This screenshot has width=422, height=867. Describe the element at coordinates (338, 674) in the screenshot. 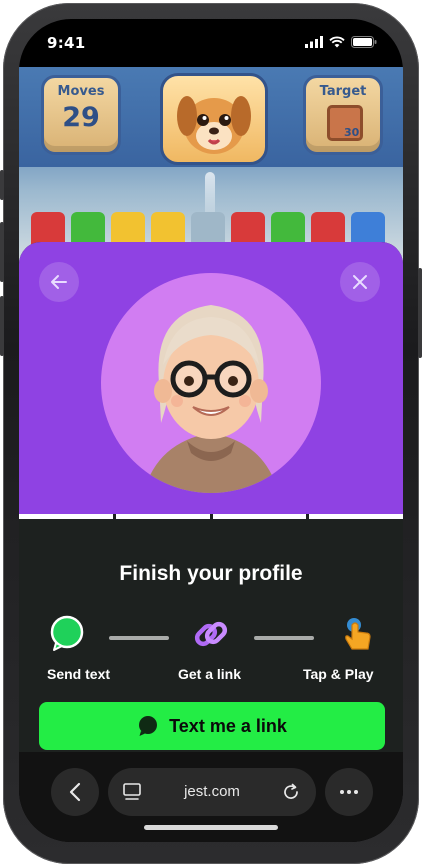

I see `step-label-tap-and-play: Tap & Play` at that location.